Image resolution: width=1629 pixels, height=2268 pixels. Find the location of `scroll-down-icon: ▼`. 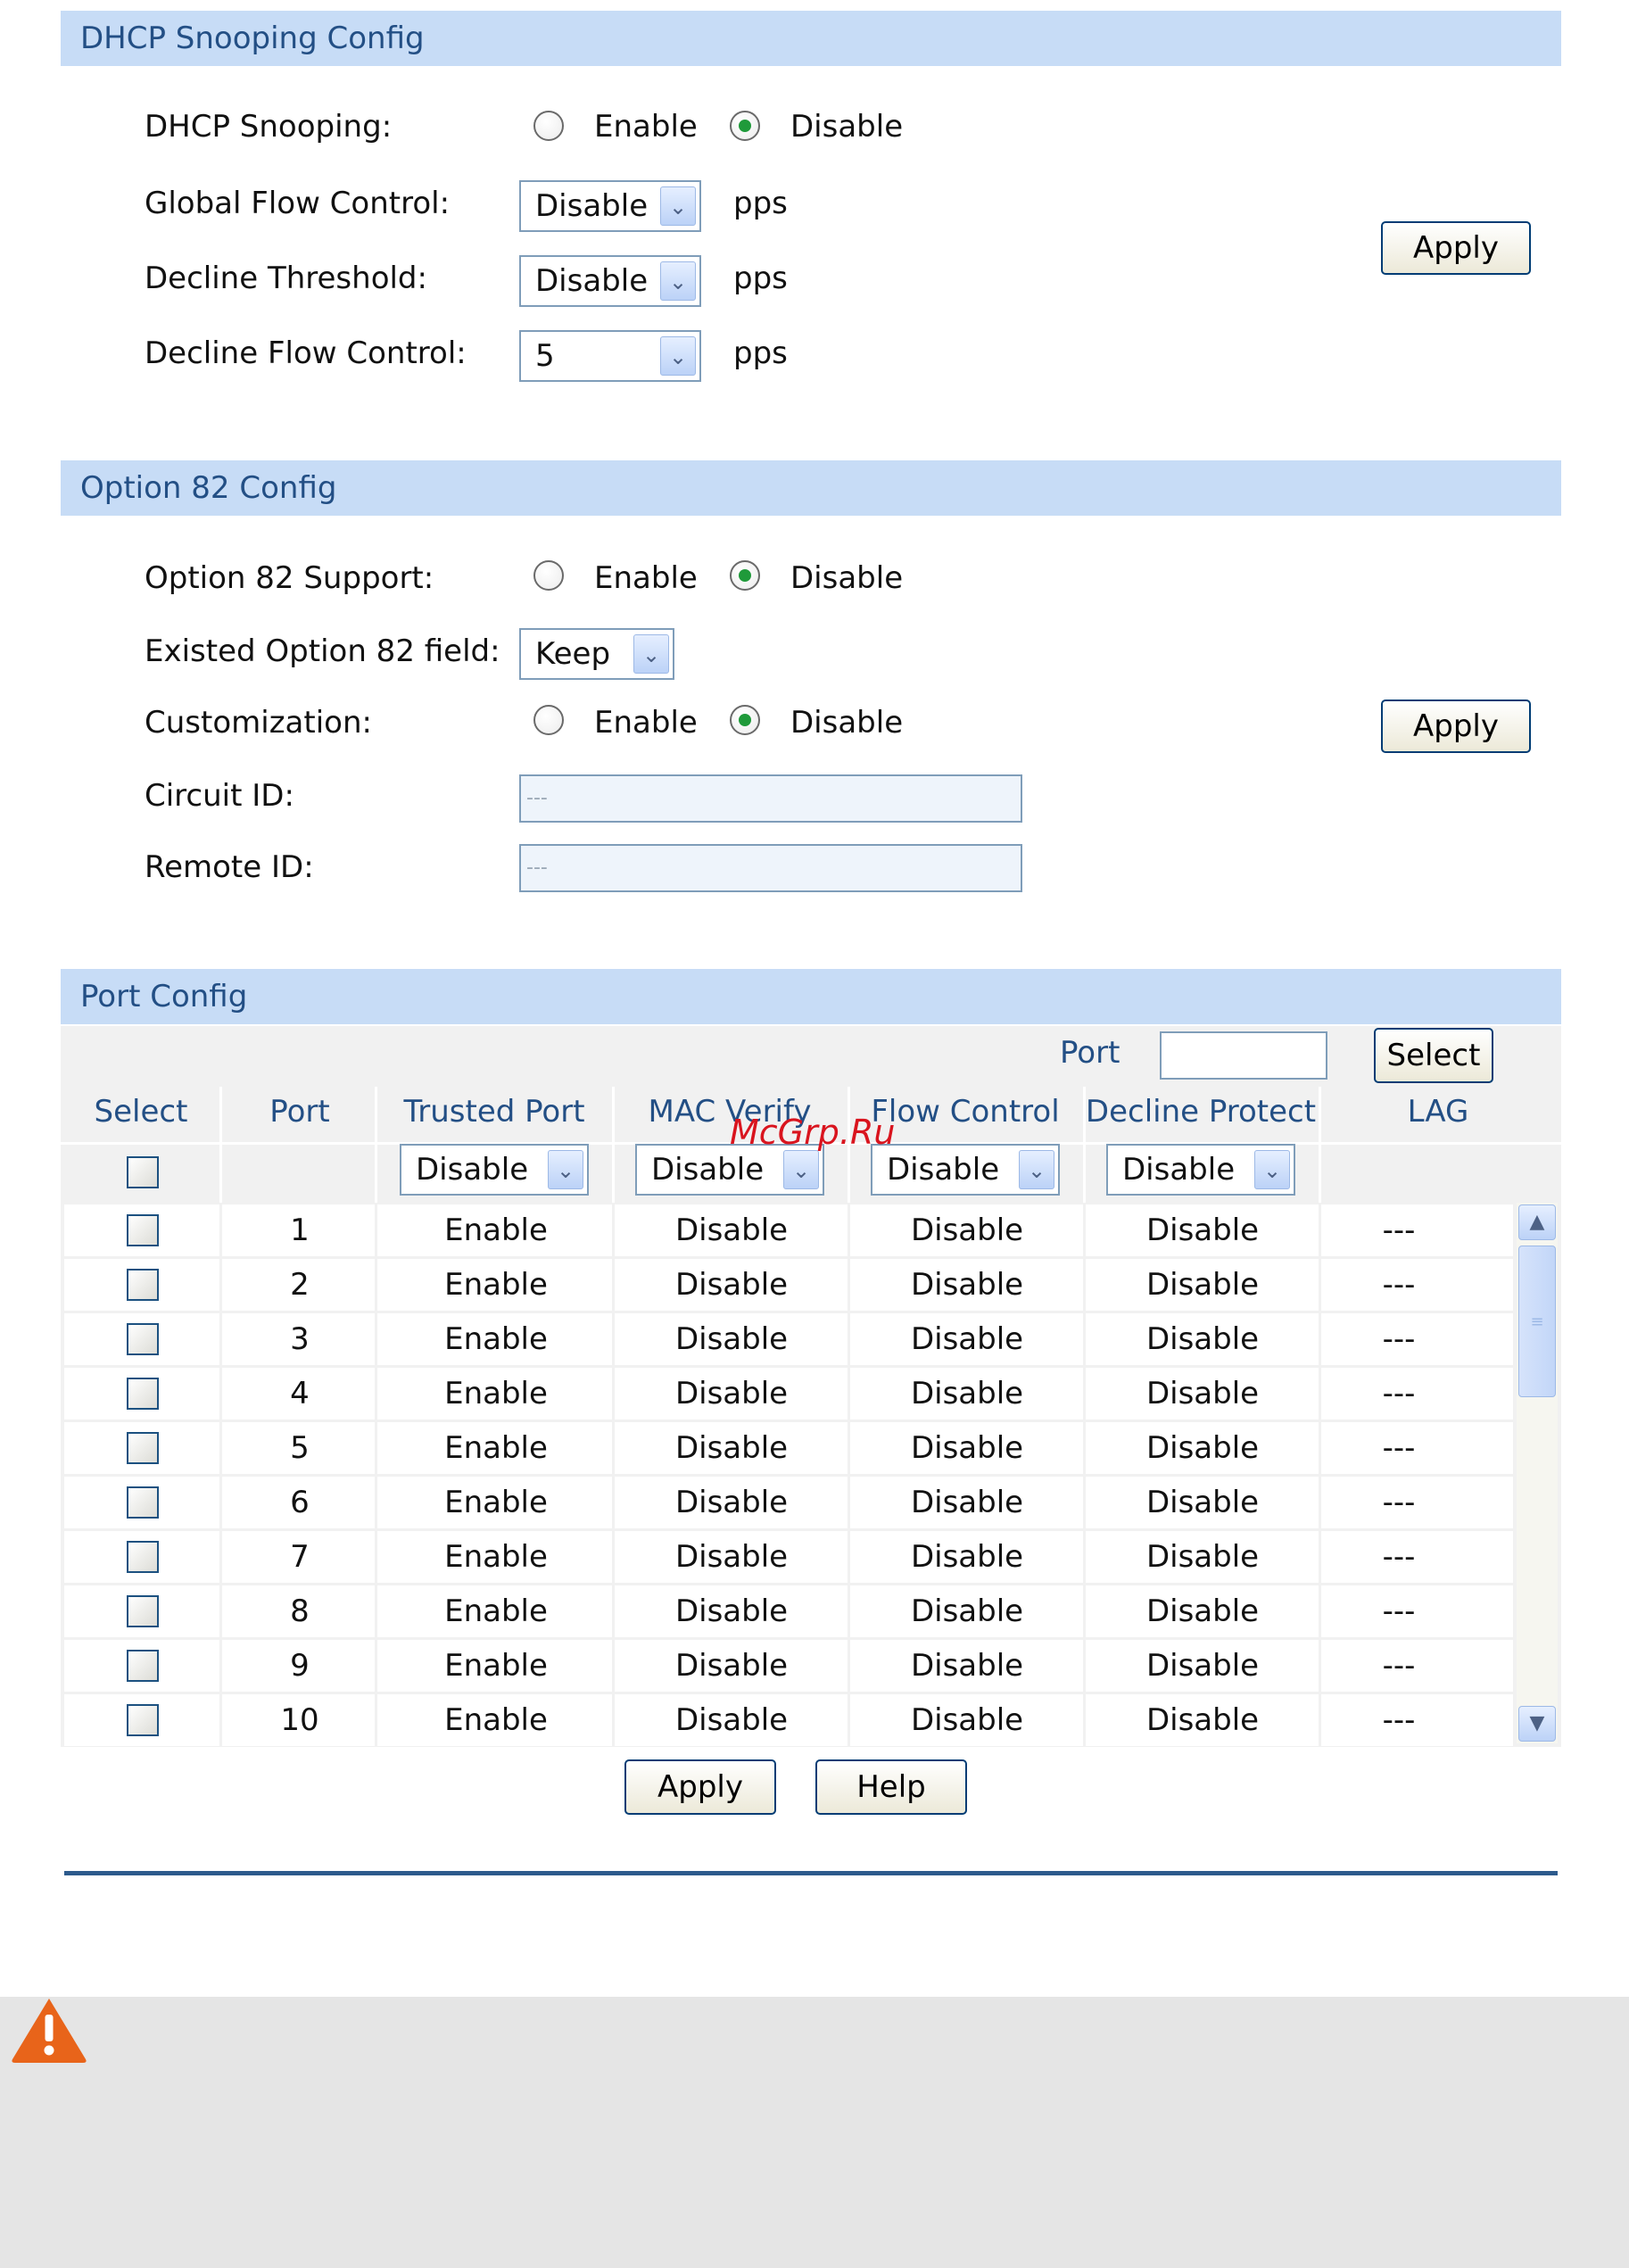

scroll-down-icon: ▼ is located at coordinates (1537, 1724).